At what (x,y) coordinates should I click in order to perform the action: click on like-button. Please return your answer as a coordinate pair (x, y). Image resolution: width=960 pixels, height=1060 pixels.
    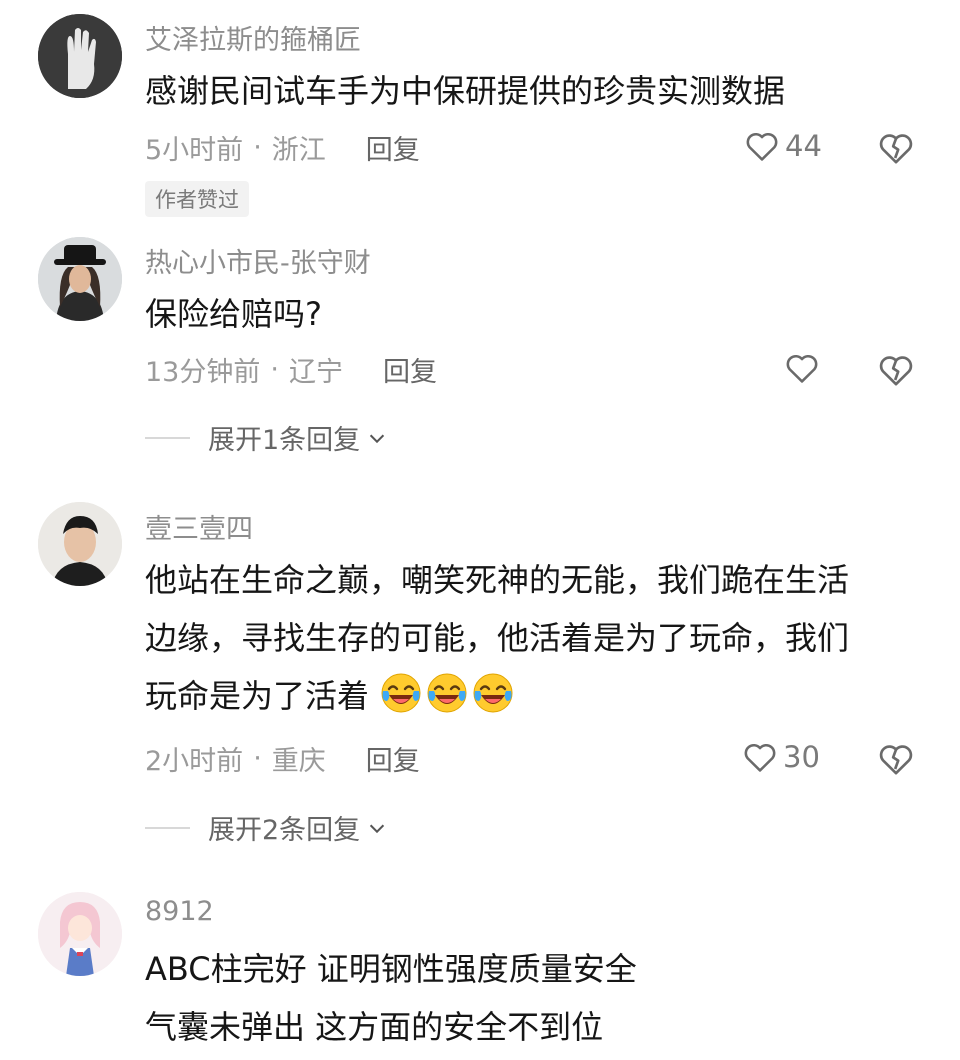
    Looking at the image, I should click on (802, 368).